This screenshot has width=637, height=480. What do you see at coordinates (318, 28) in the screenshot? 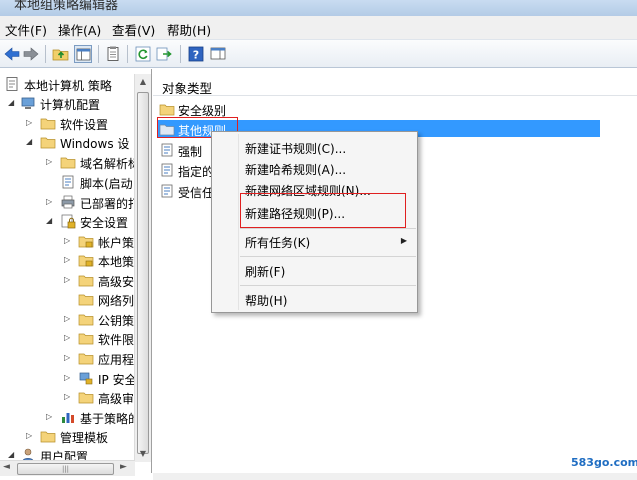
I see `menu-bar: 文件(F) 操作(A) 查看(V) 帮助(H)` at bounding box center [318, 28].